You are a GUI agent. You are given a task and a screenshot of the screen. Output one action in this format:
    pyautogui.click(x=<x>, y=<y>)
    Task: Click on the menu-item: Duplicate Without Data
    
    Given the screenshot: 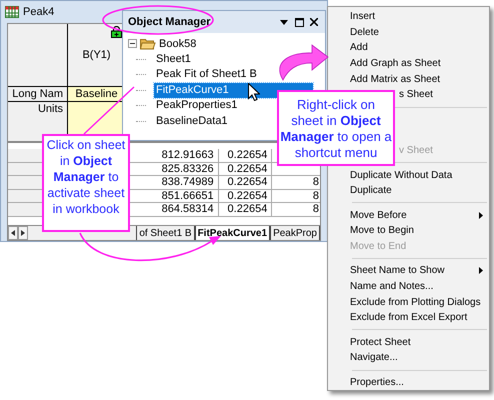 What is the action you would take?
    pyautogui.click(x=408, y=175)
    